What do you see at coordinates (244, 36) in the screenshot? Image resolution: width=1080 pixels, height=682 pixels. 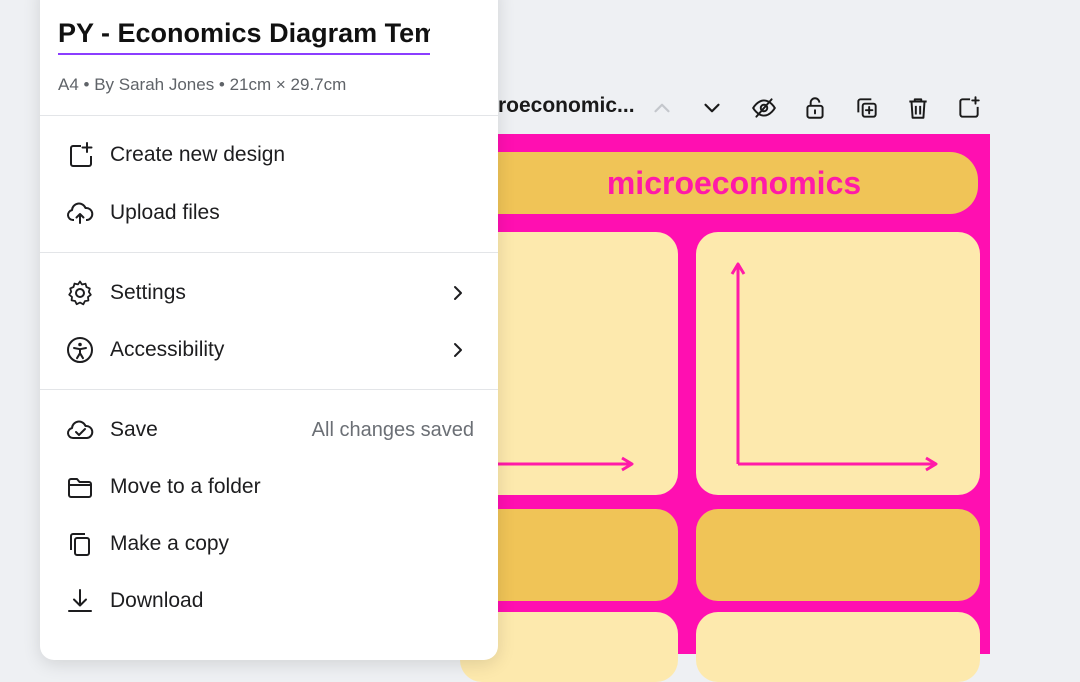 I see `design-title-input` at bounding box center [244, 36].